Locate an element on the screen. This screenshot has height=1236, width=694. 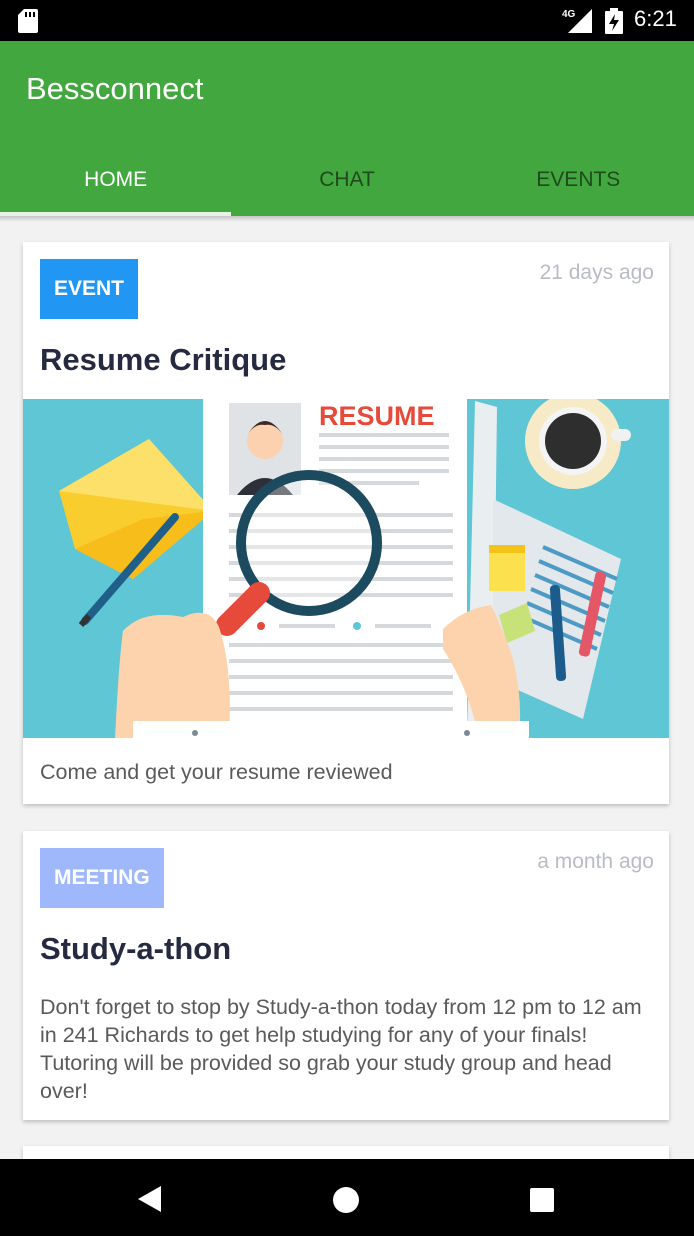
svg-text: 4G is located at coordinates (569, 14).